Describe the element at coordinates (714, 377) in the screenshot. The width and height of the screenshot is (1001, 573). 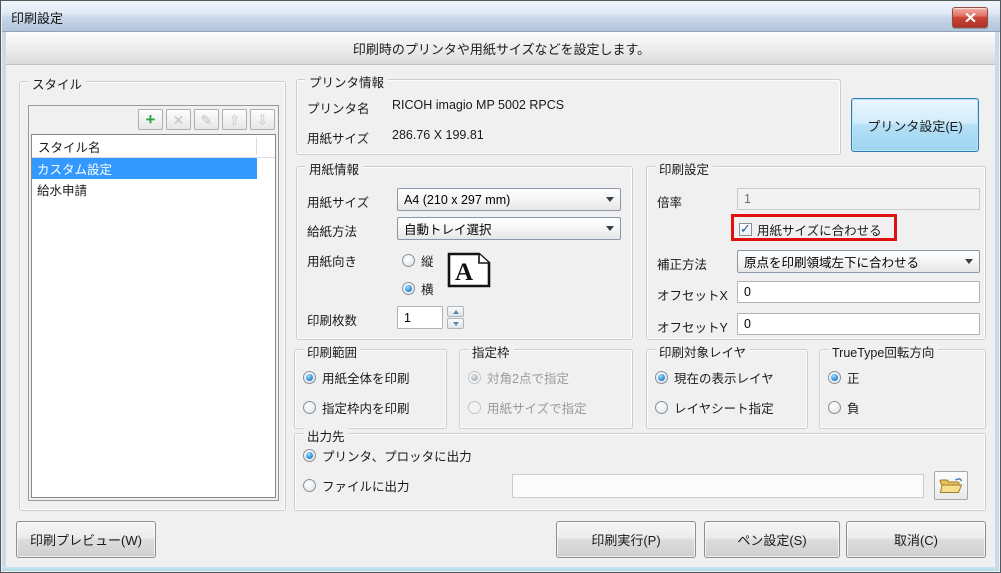
I see `radio-current-display-layer: 現在の表示レイヤ` at that location.